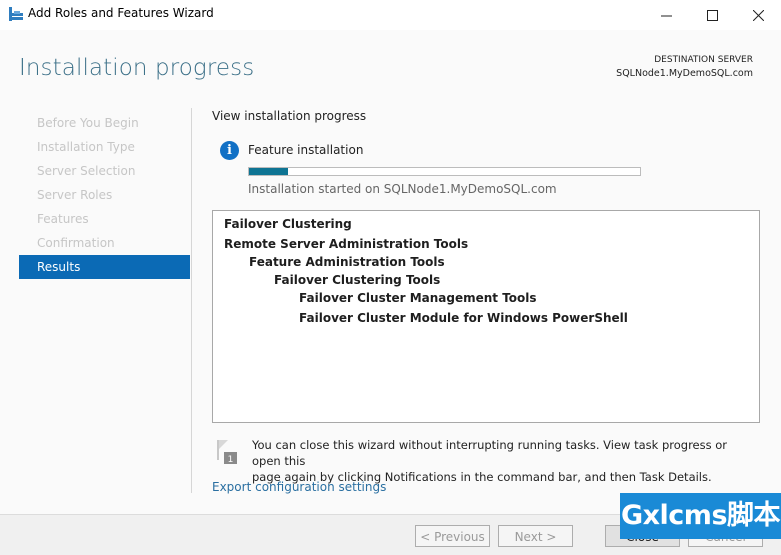 This screenshot has width=781, height=555. I want to click on nav-item-features: Features, so click(63, 219).